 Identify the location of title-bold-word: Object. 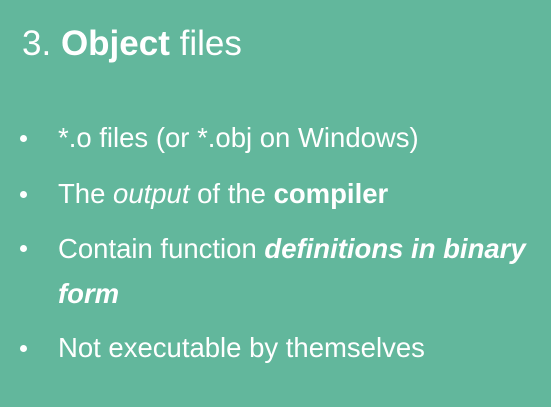
(115, 43).